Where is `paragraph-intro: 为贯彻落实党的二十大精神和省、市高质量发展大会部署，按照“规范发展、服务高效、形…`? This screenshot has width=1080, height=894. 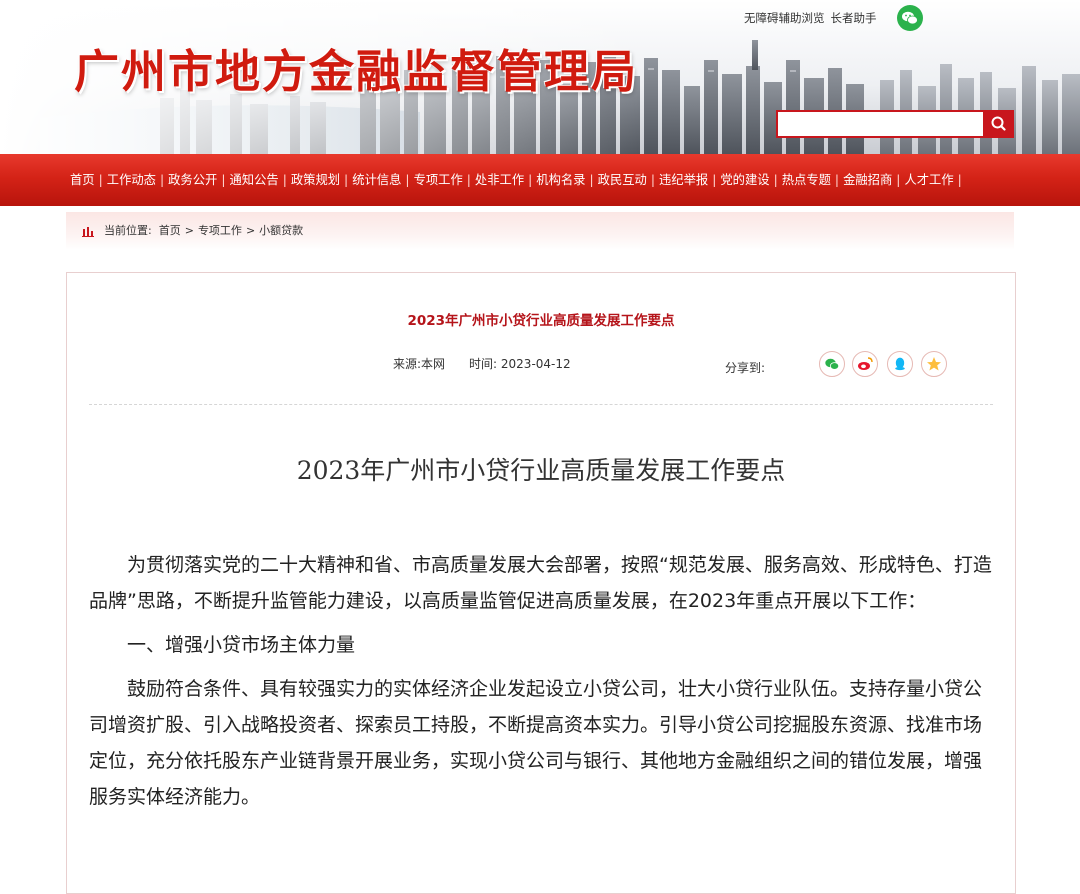 paragraph-intro: 为贯彻落实党的二十大精神和省、市高质量发展大会部署，按照“规范发展、服务高效、形… is located at coordinates (540, 583).